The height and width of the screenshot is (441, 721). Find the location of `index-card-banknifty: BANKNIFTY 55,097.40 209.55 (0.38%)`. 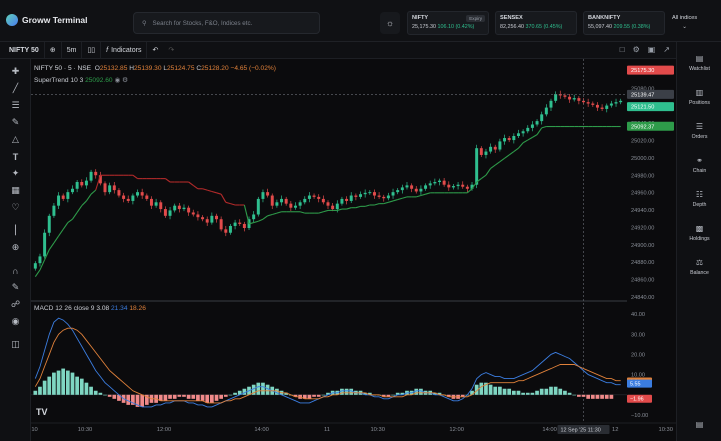

index-card-banknifty: BANKNIFTY 55,097.40 209.55 (0.38%) is located at coordinates (624, 23).